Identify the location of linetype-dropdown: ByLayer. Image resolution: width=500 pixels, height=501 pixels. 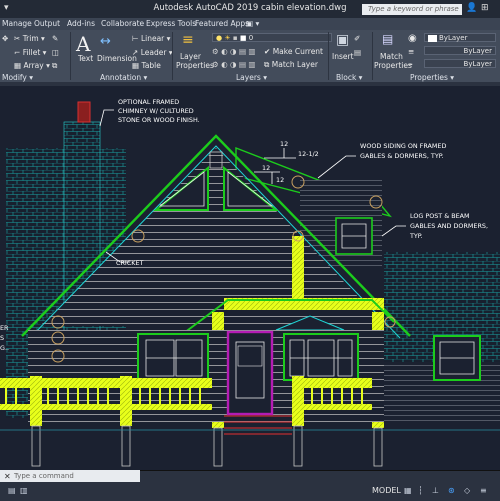
(460, 63).